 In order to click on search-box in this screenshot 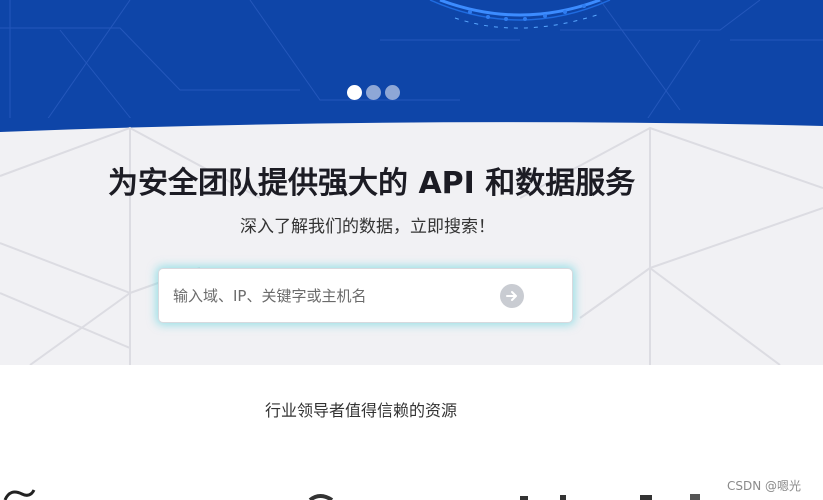, I will do `click(365, 295)`.